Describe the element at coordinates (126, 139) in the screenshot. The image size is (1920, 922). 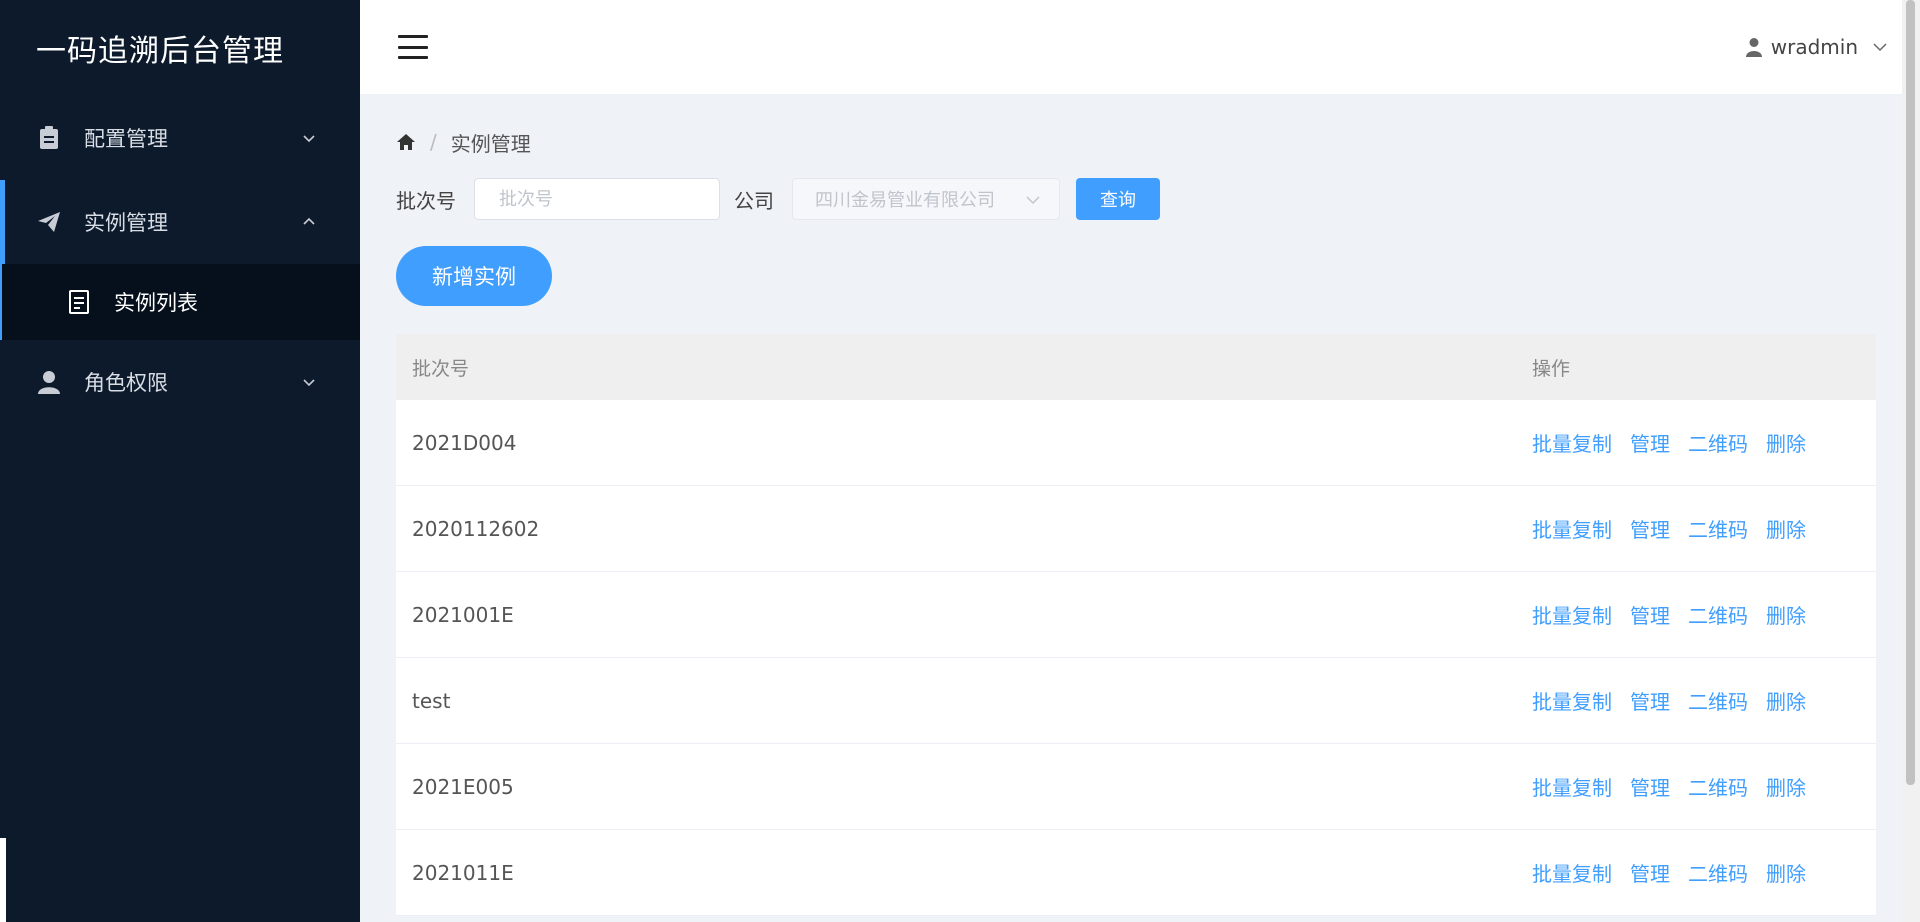
I see `menu-label: 配置管理` at that location.